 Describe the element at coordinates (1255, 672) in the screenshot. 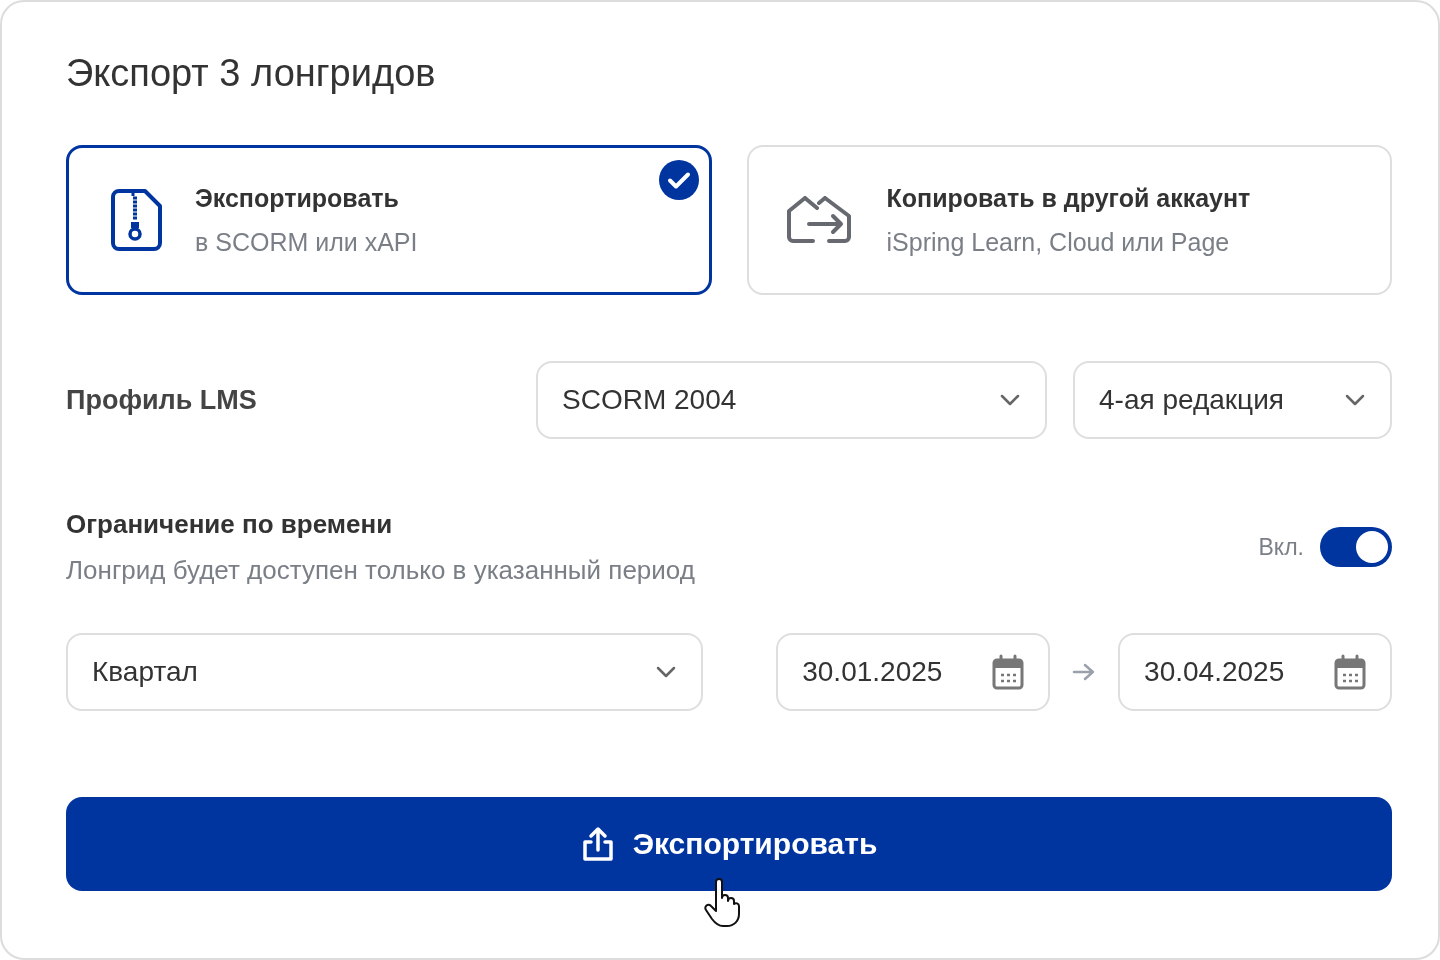

I see `end-date-field: 30.04.2025` at that location.